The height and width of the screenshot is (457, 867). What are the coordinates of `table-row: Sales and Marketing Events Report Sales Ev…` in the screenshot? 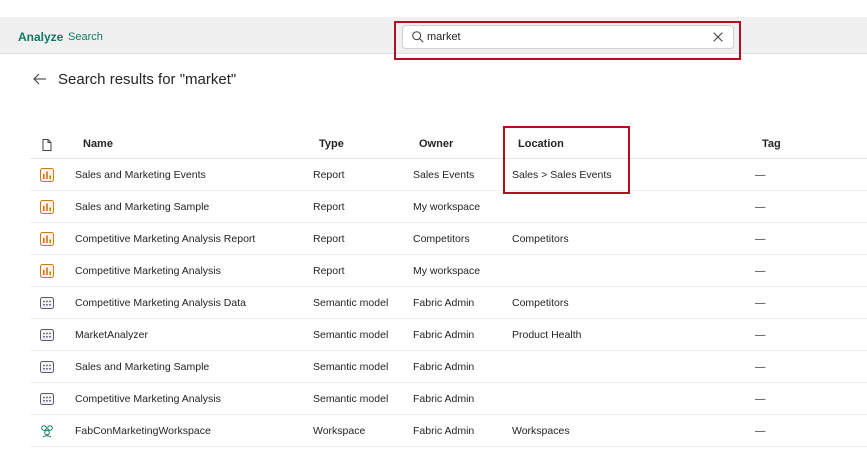 It's located at (448, 175).